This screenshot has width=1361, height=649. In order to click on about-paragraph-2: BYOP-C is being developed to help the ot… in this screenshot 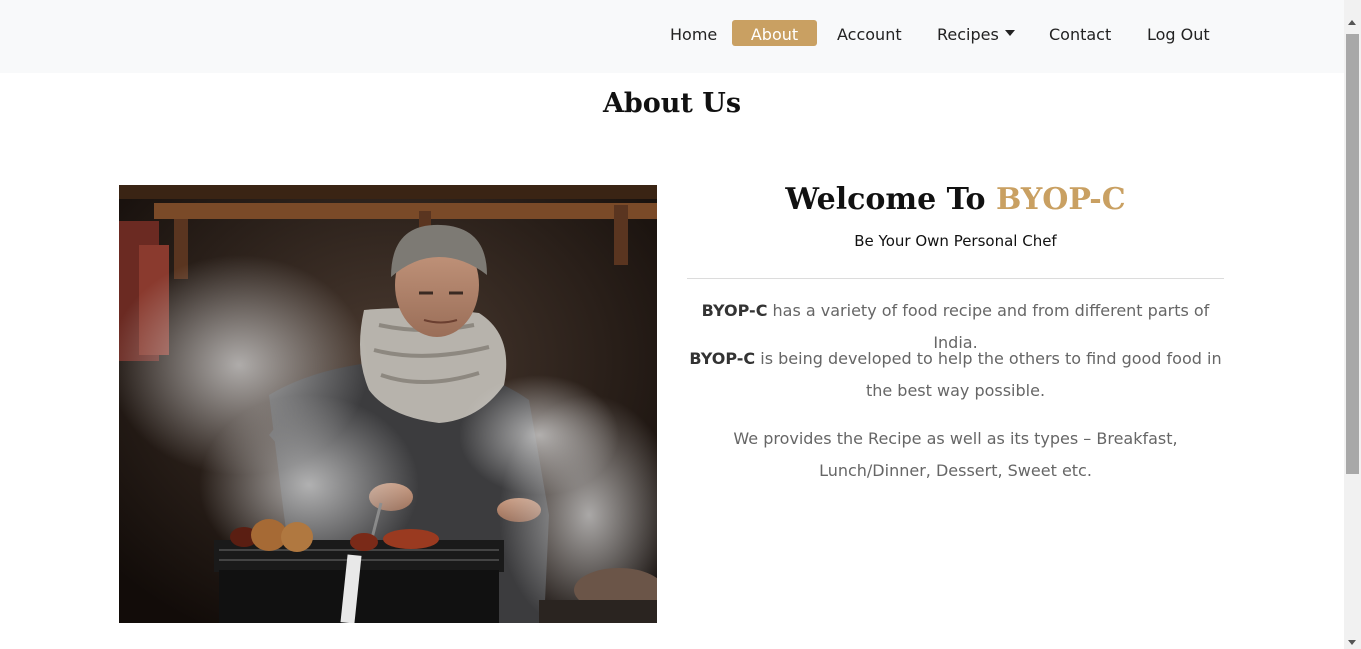, I will do `click(955, 375)`.